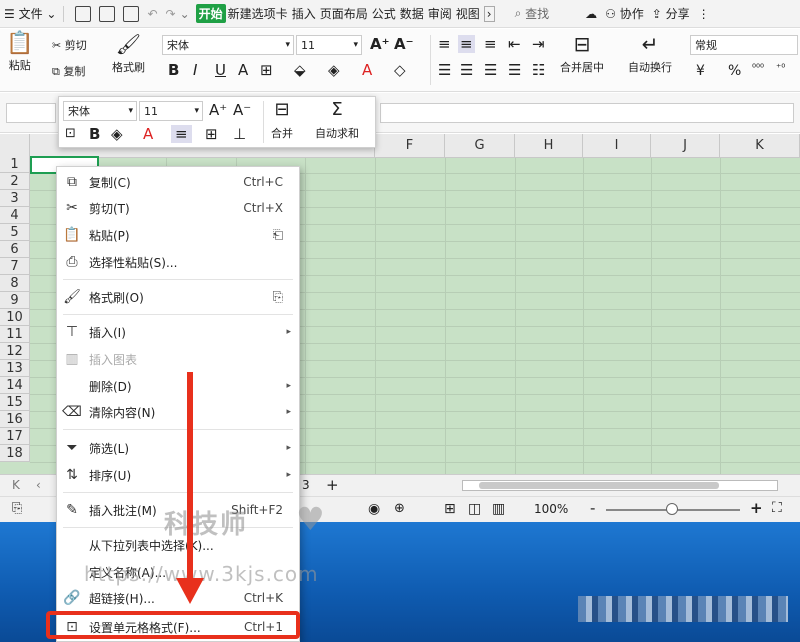 The width and height of the screenshot is (800, 642). I want to click on cloud-icon: ☁, so click(591, 14).